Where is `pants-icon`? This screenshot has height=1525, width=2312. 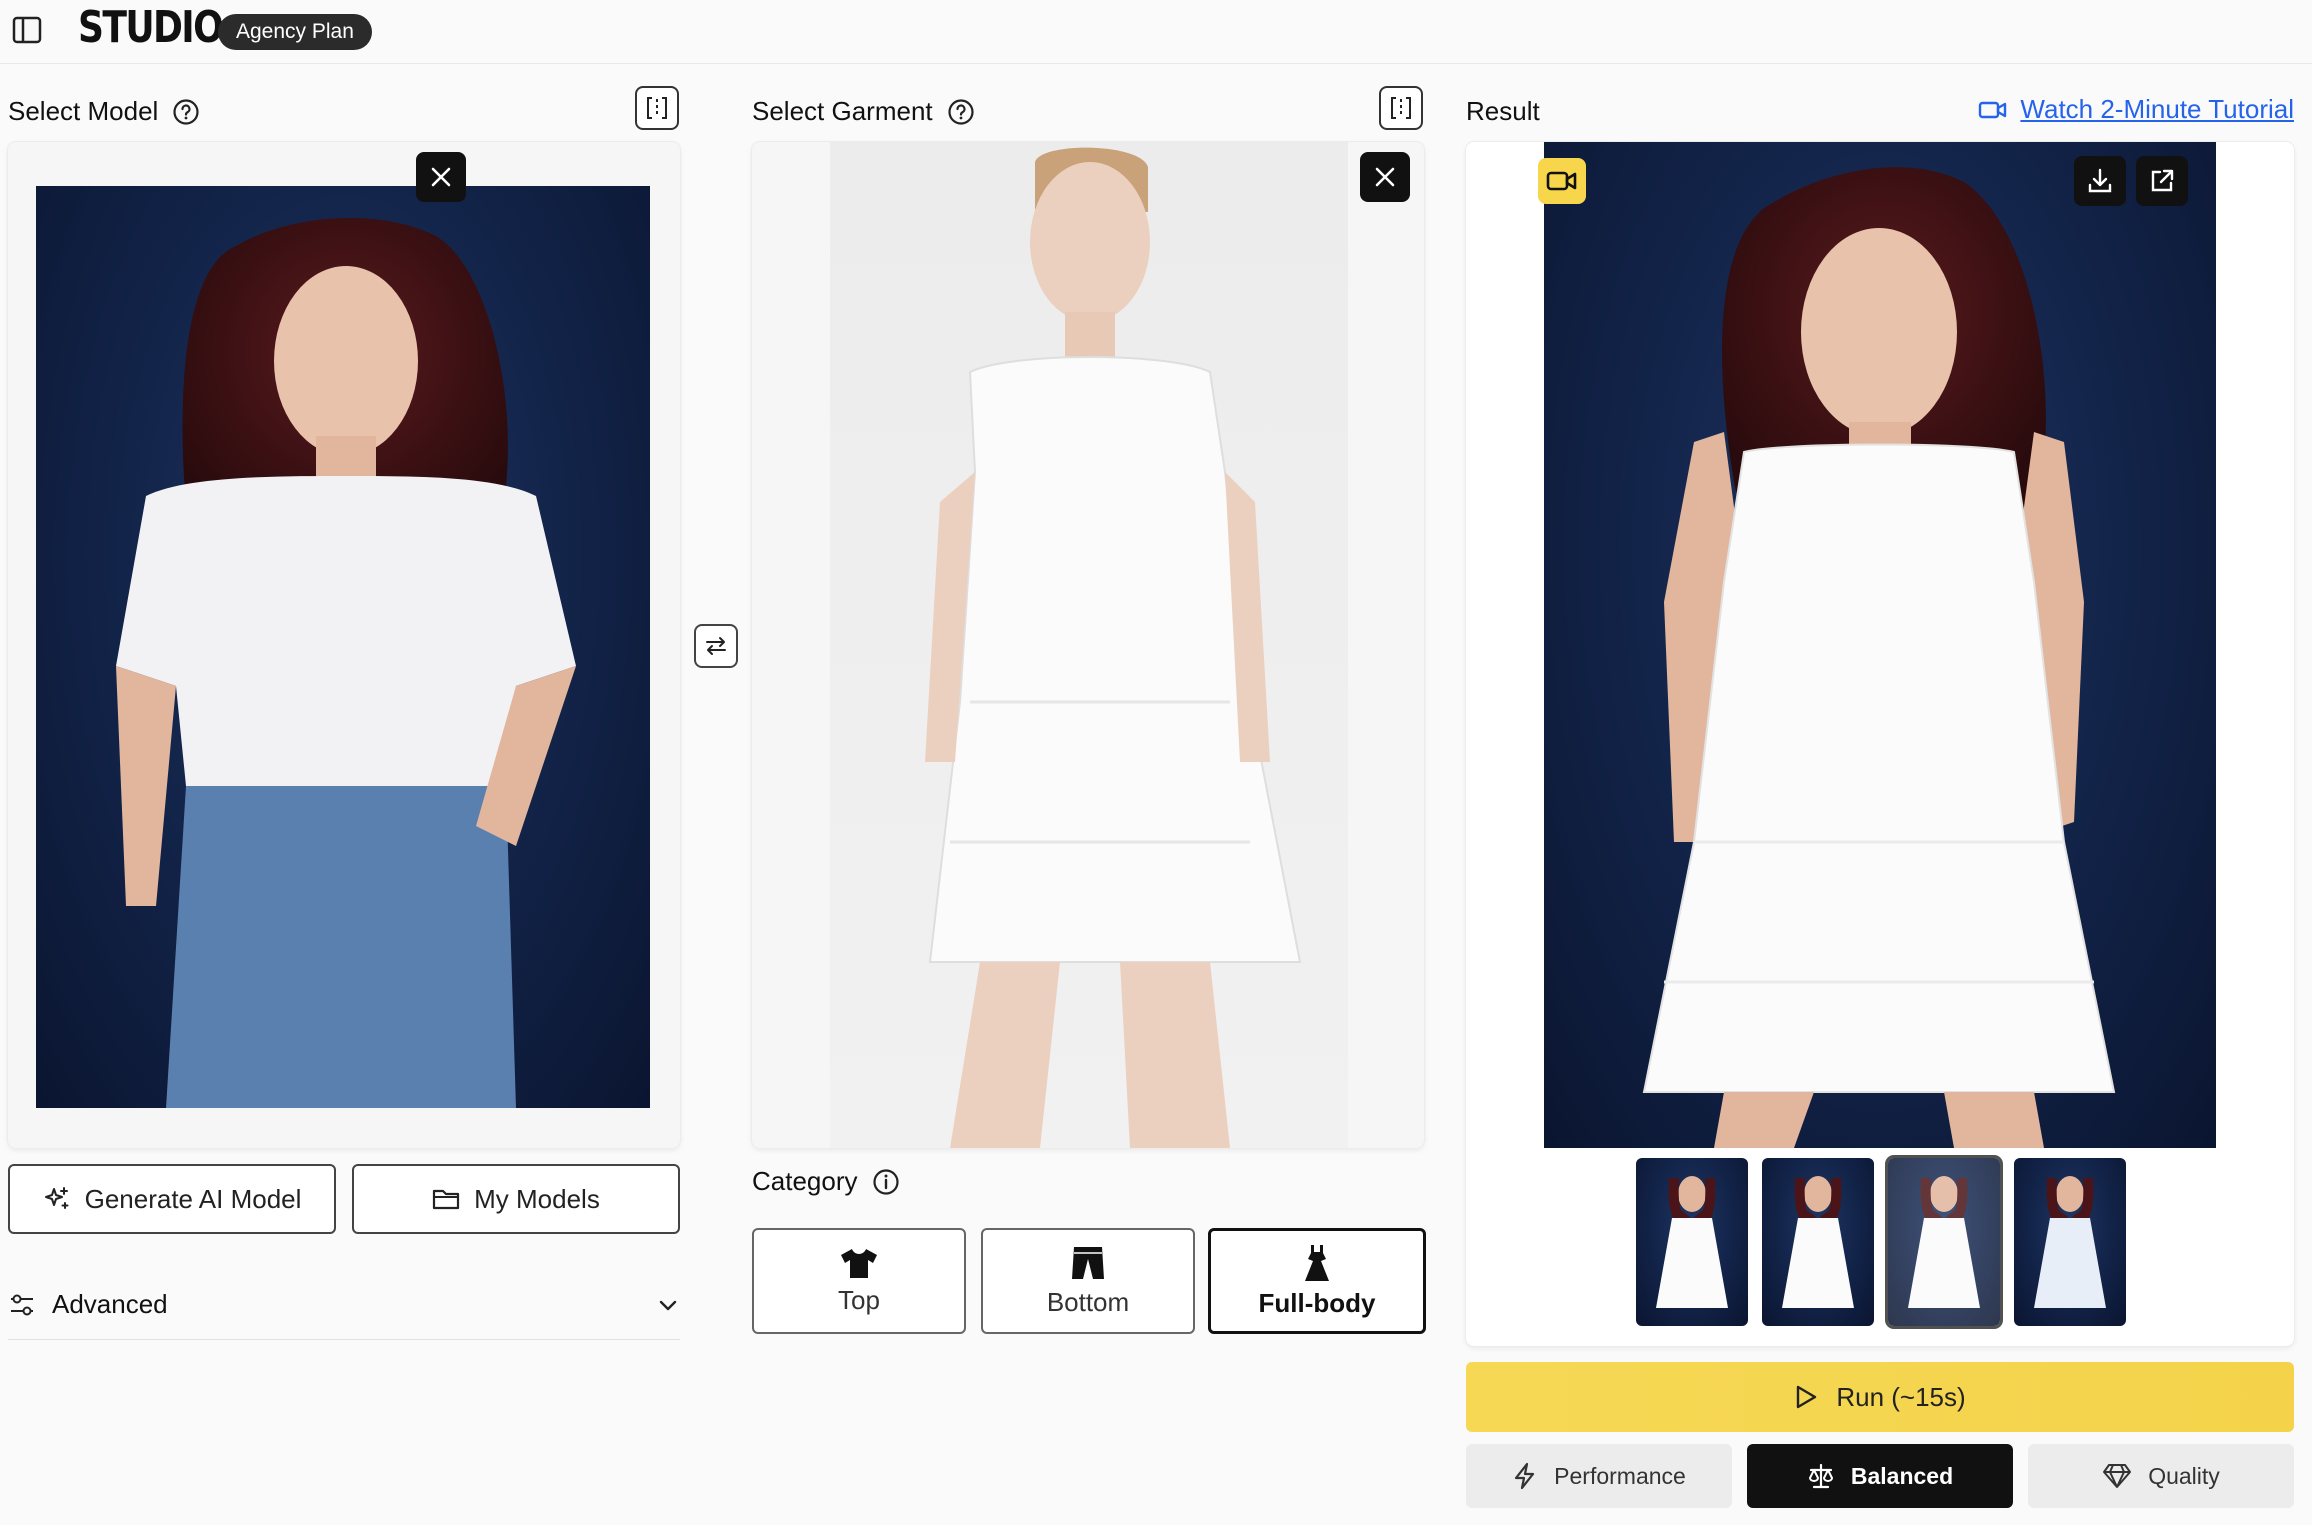
pants-icon is located at coordinates (1088, 1262).